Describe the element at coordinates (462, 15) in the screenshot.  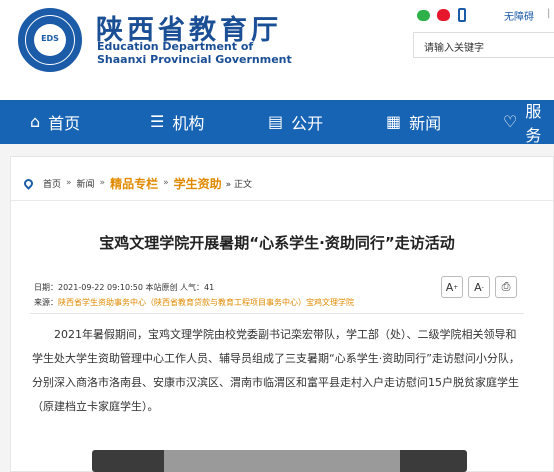
I see `mobile-icon` at that location.